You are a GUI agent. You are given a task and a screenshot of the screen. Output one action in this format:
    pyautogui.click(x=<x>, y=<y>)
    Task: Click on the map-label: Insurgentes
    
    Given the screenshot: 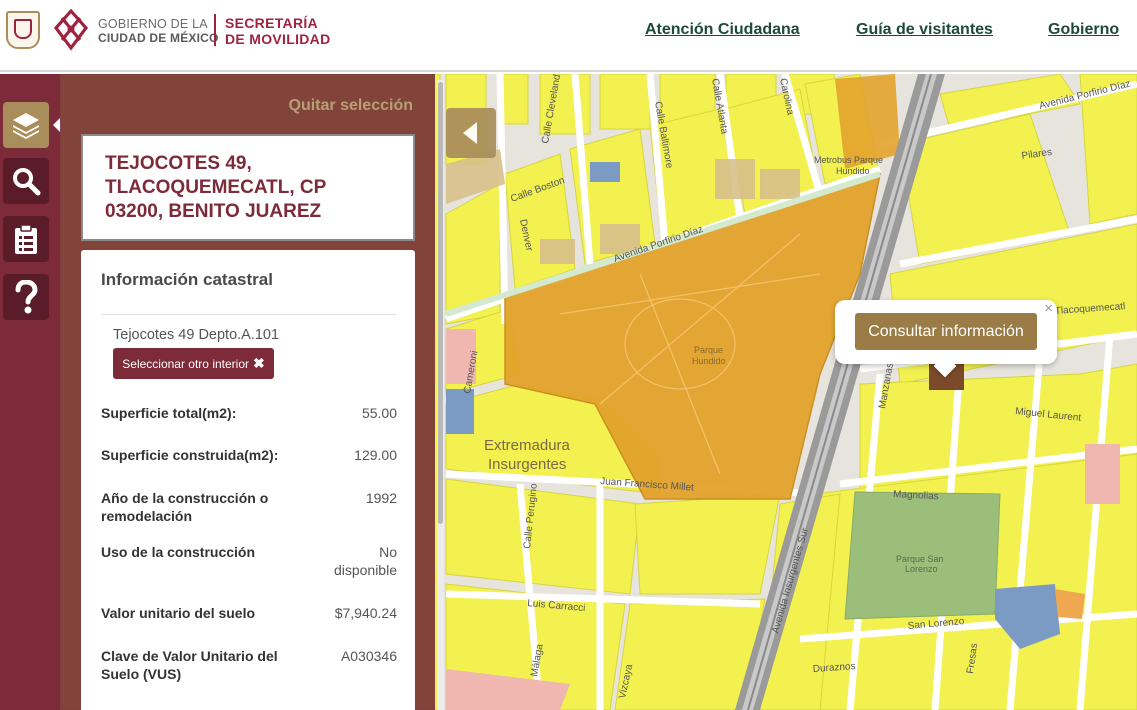 What is the action you would take?
    pyautogui.click(x=527, y=464)
    